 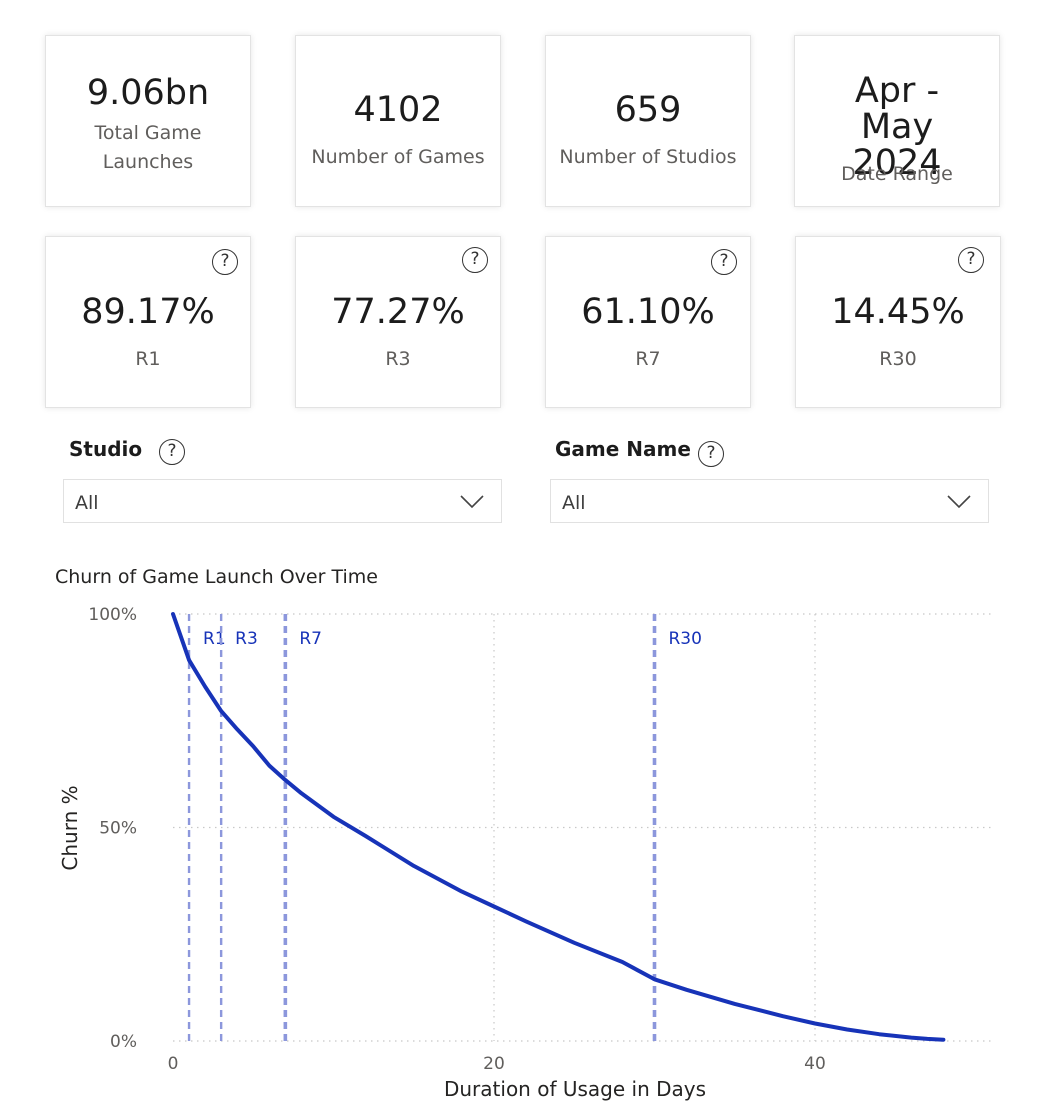 I want to click on kpi-label: Date Range, so click(x=897, y=174).